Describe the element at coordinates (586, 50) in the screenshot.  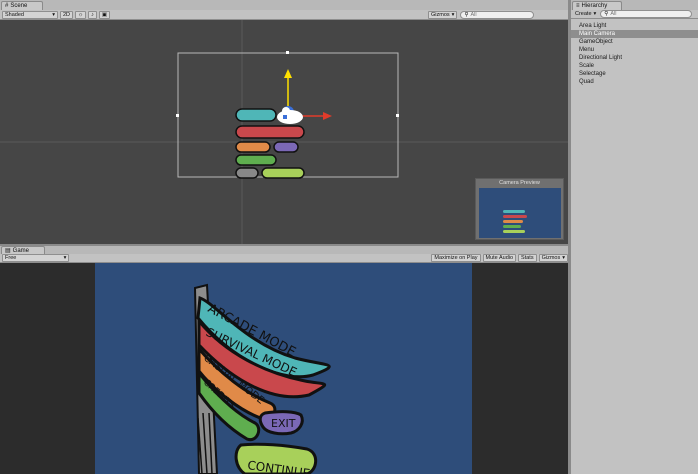
I see `hierarchy-item-menu: Menu` at that location.